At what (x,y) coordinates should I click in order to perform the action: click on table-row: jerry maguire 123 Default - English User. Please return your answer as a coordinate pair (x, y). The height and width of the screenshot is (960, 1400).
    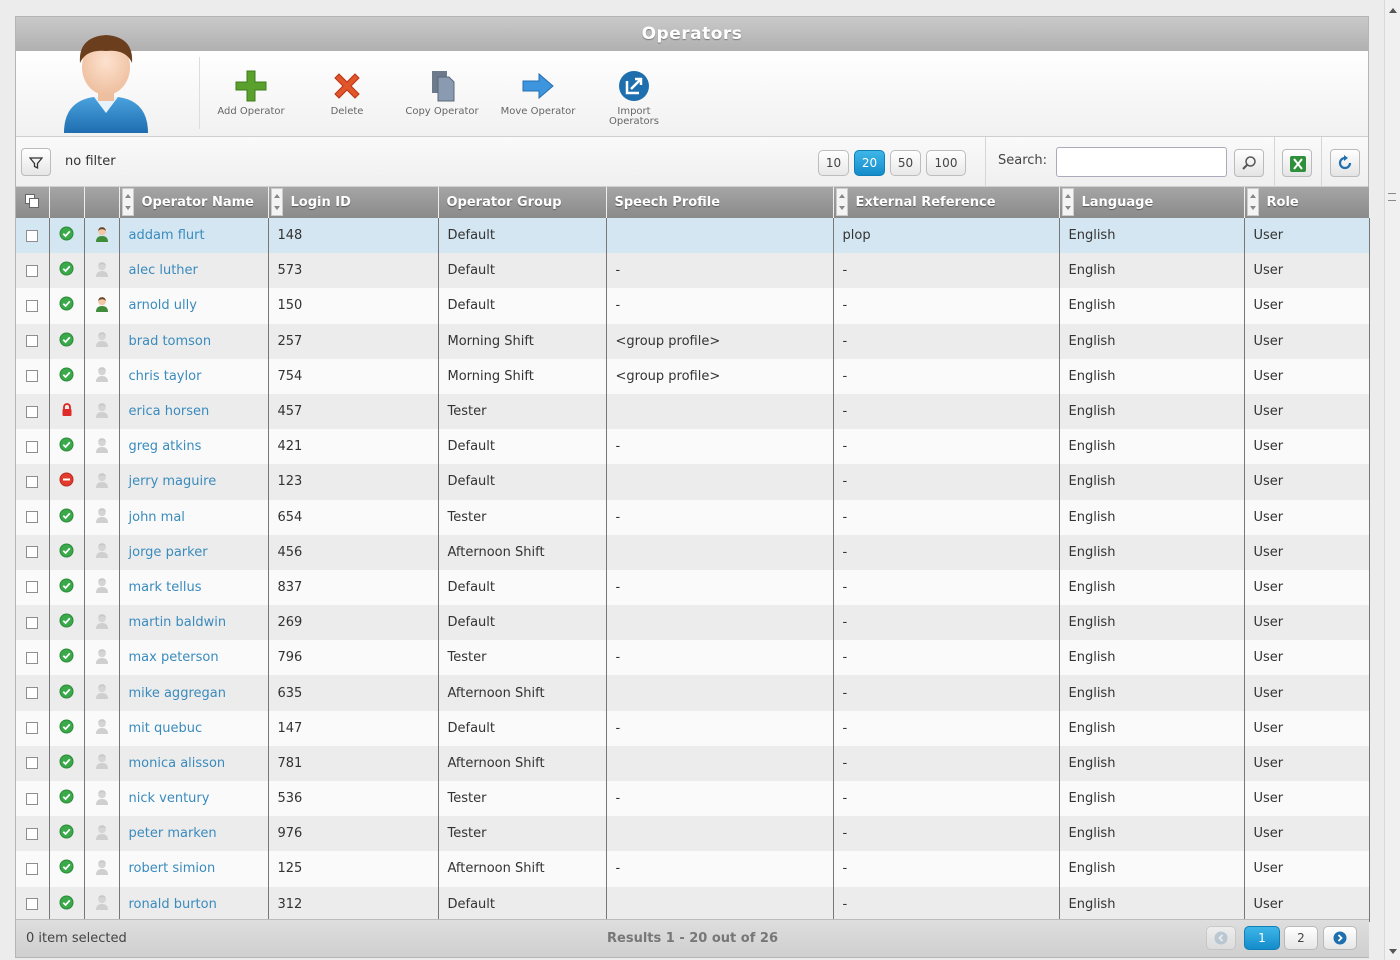
    Looking at the image, I should click on (693, 482).